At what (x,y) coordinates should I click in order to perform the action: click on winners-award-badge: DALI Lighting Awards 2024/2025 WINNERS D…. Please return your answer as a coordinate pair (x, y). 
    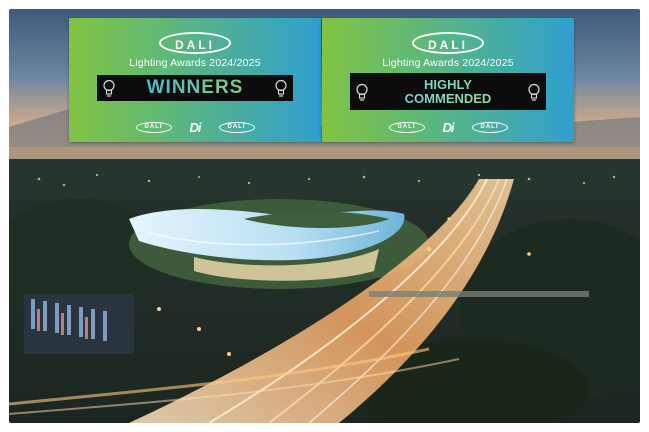
    Looking at the image, I should click on (195, 80).